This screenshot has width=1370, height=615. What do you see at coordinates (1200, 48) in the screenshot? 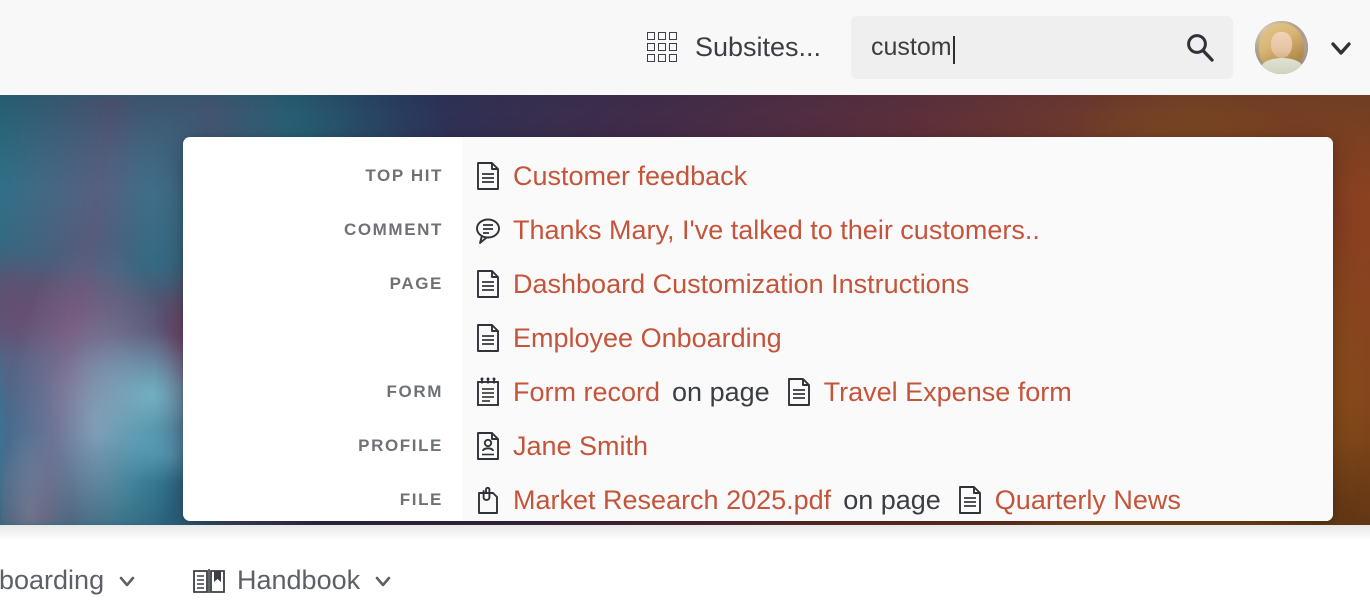
I see `search-icon` at bounding box center [1200, 48].